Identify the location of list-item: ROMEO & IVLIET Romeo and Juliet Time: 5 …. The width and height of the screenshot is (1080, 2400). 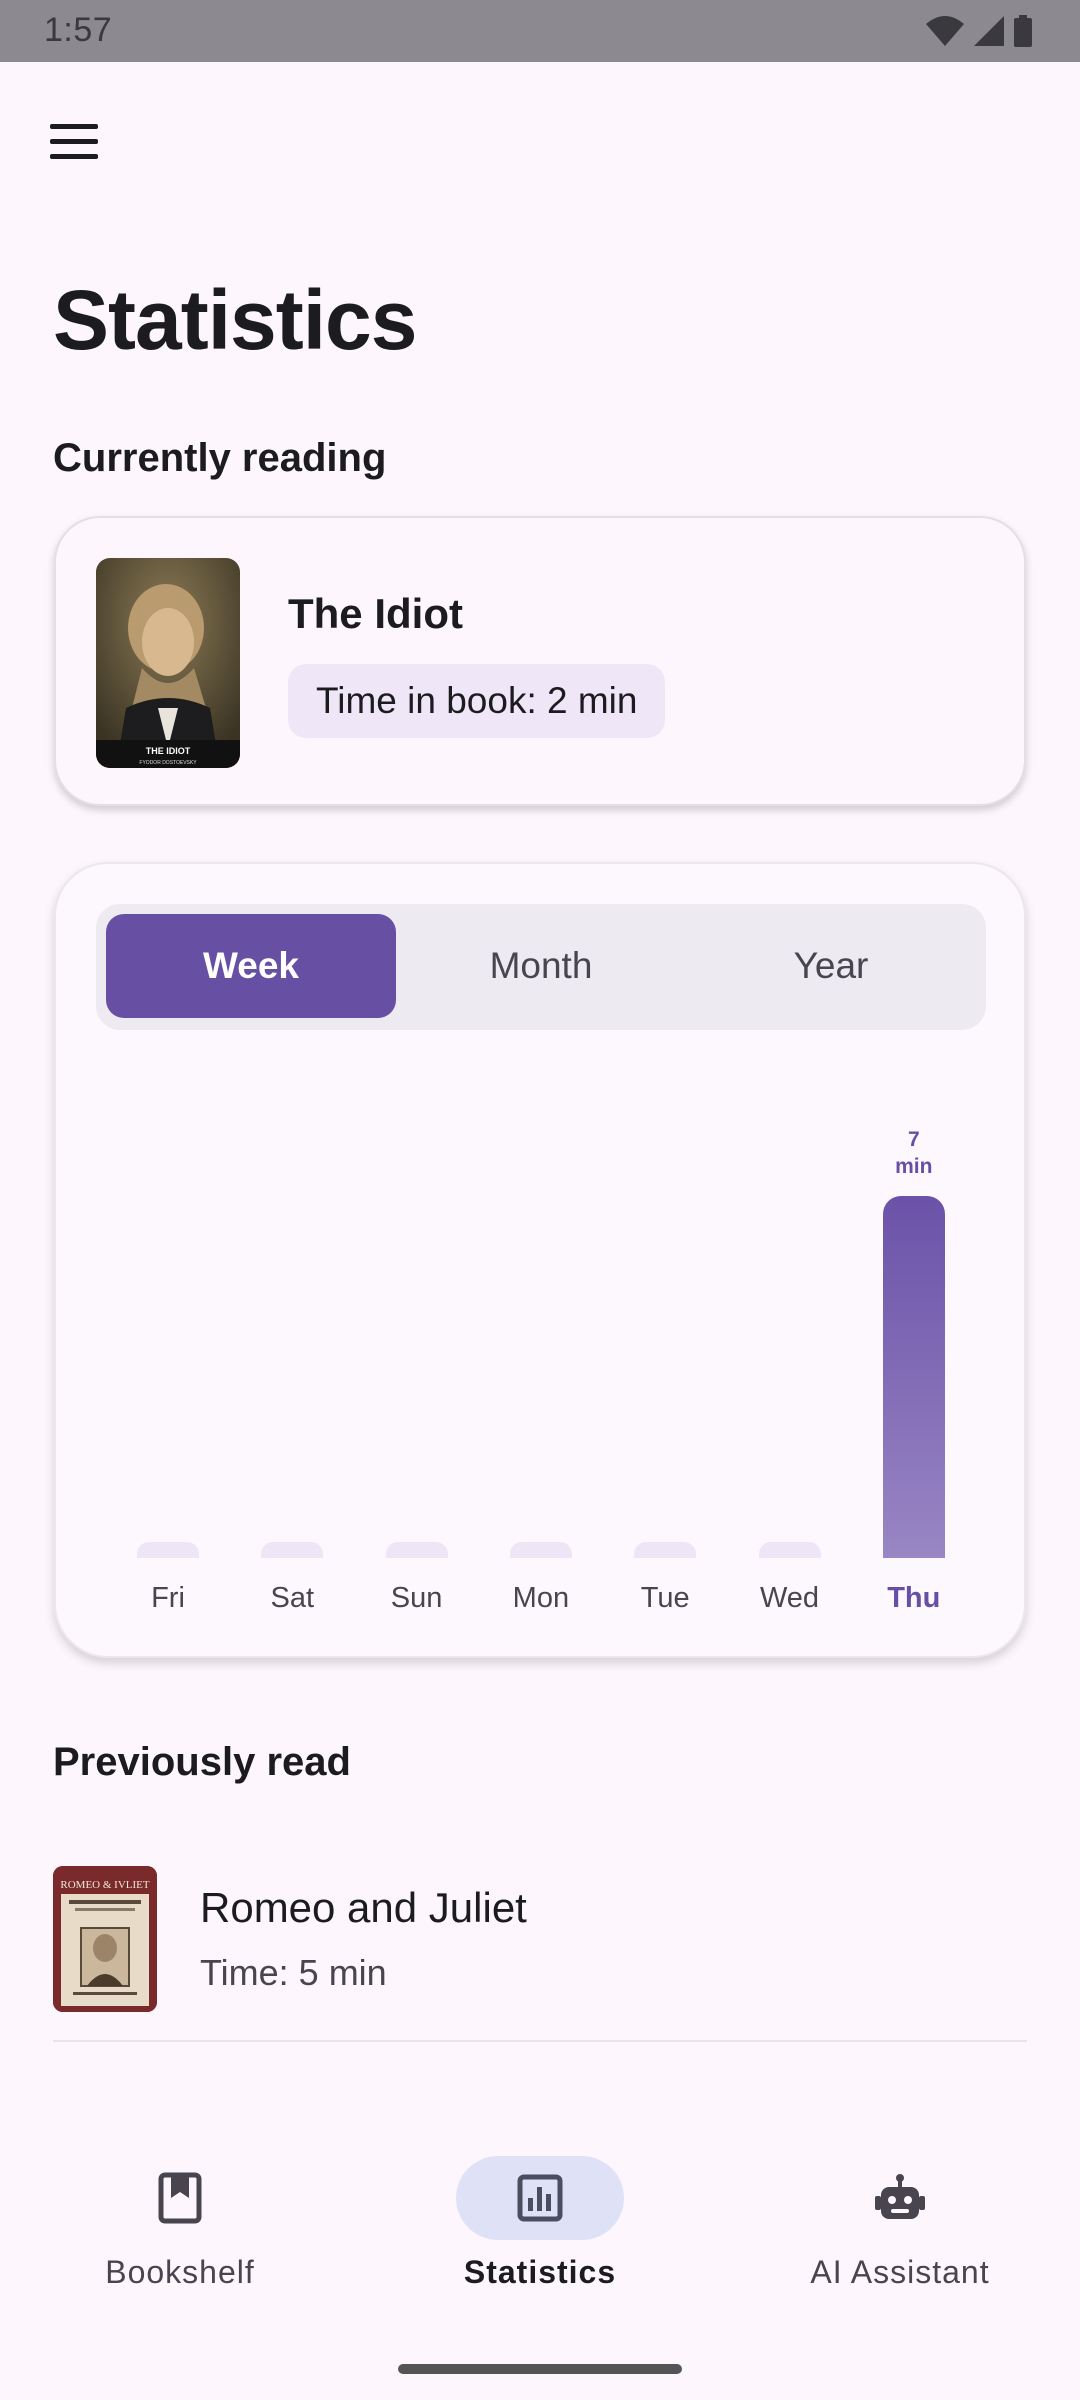
(540, 1954).